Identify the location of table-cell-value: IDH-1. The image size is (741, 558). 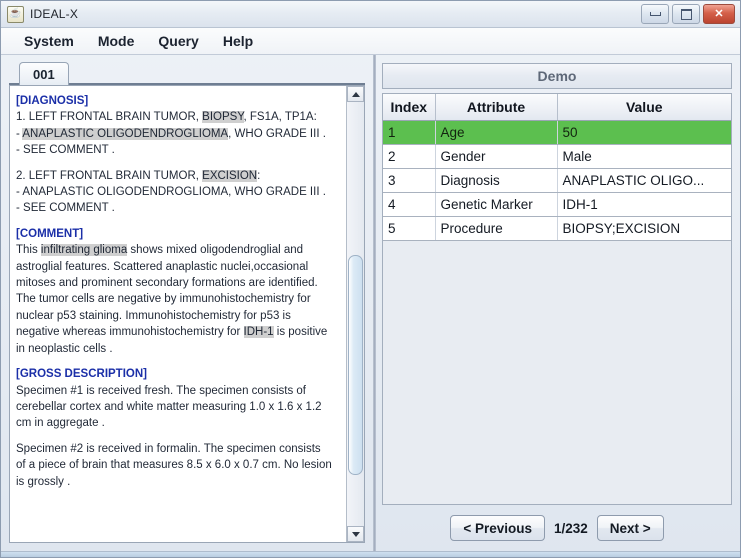
(644, 204).